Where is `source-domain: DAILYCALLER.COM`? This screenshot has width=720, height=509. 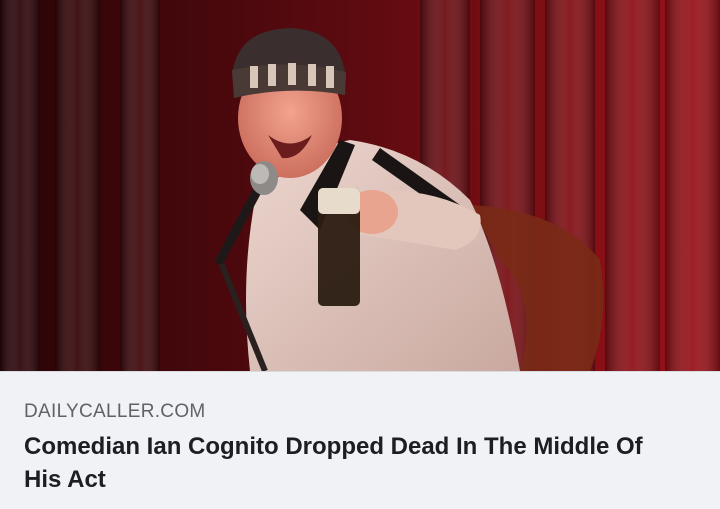 source-domain: DAILYCALLER.COM is located at coordinates (115, 411).